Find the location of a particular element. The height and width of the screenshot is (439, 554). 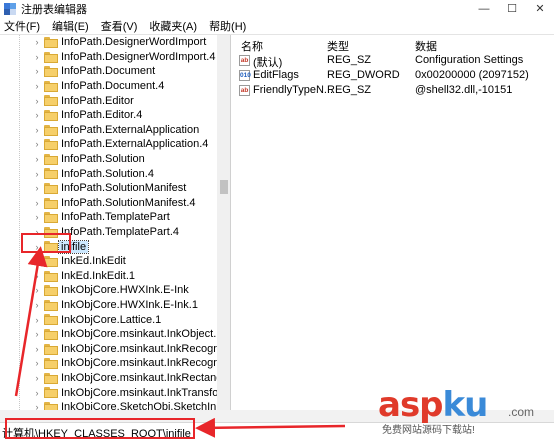

tree-item-label: InfoPath.Editor.4 is located at coordinates (102, 115).